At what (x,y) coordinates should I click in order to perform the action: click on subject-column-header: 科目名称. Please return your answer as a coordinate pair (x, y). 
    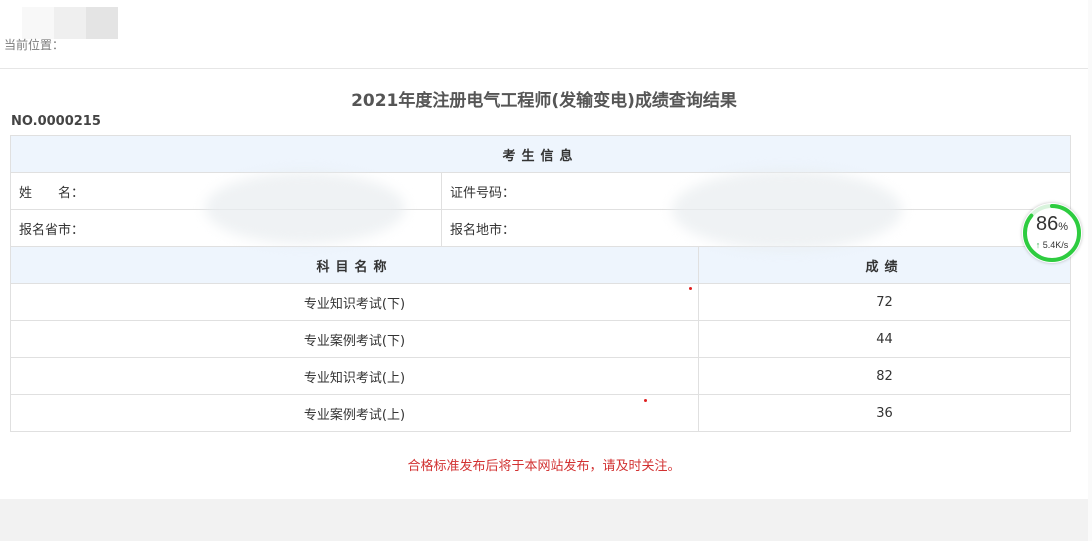
    Looking at the image, I should click on (354, 265).